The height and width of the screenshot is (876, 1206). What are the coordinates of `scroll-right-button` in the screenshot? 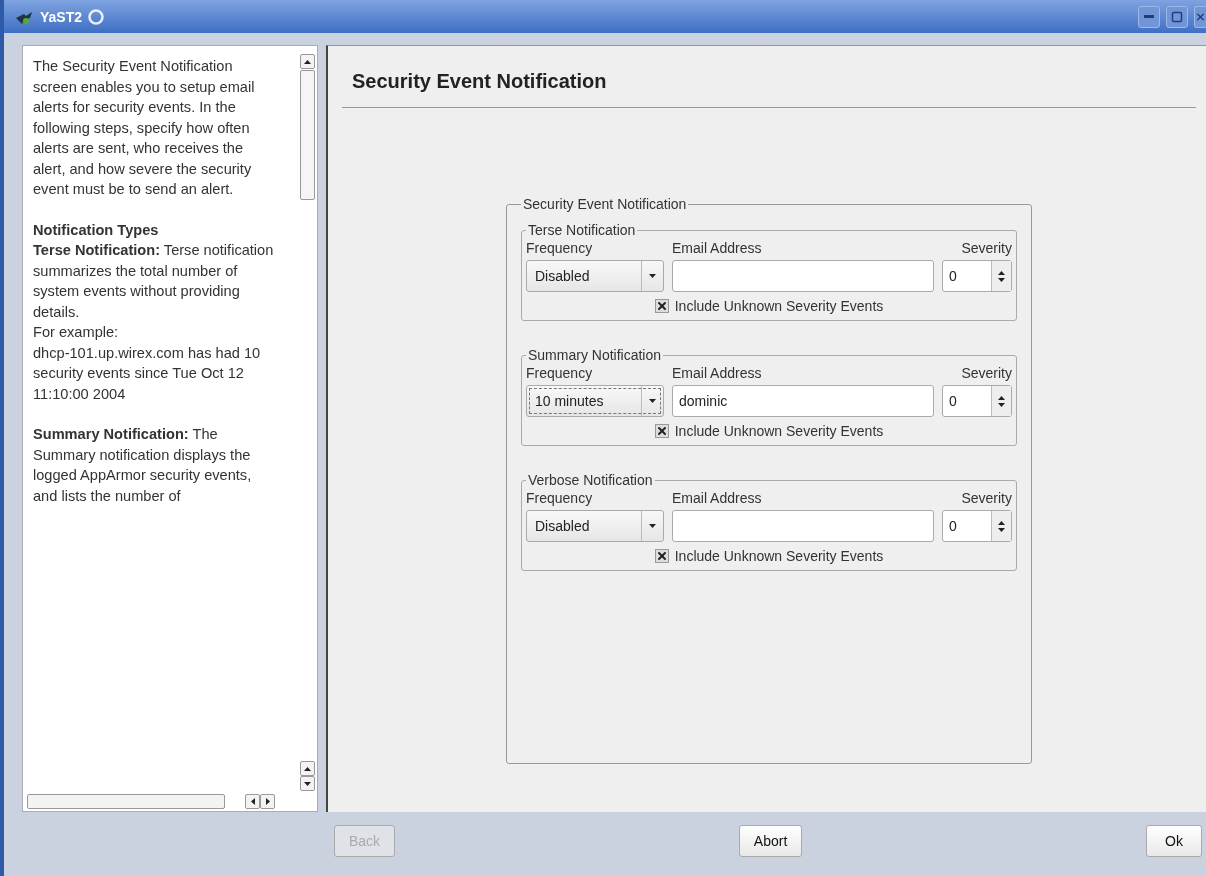 It's located at (267, 801).